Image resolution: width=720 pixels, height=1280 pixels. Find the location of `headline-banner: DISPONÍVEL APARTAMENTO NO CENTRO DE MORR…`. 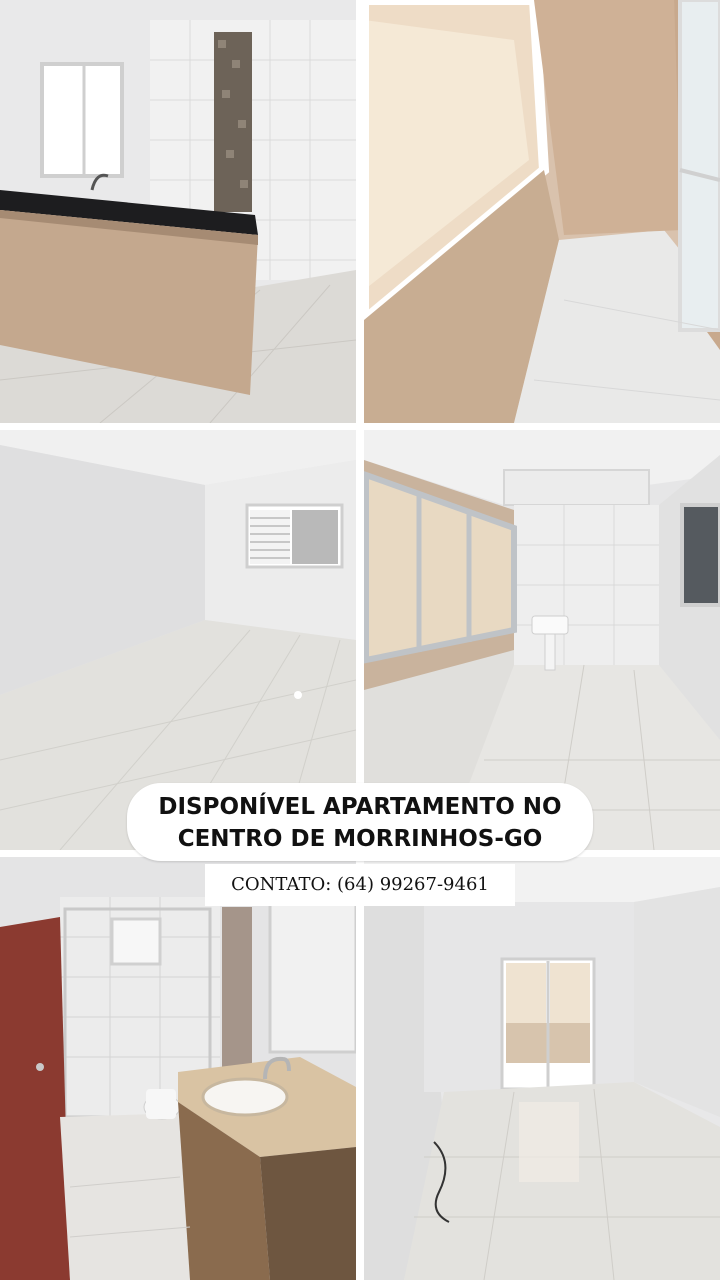

headline-banner: DISPONÍVEL APARTAMENTO NO CENTRO DE MORR… is located at coordinates (360, 822).